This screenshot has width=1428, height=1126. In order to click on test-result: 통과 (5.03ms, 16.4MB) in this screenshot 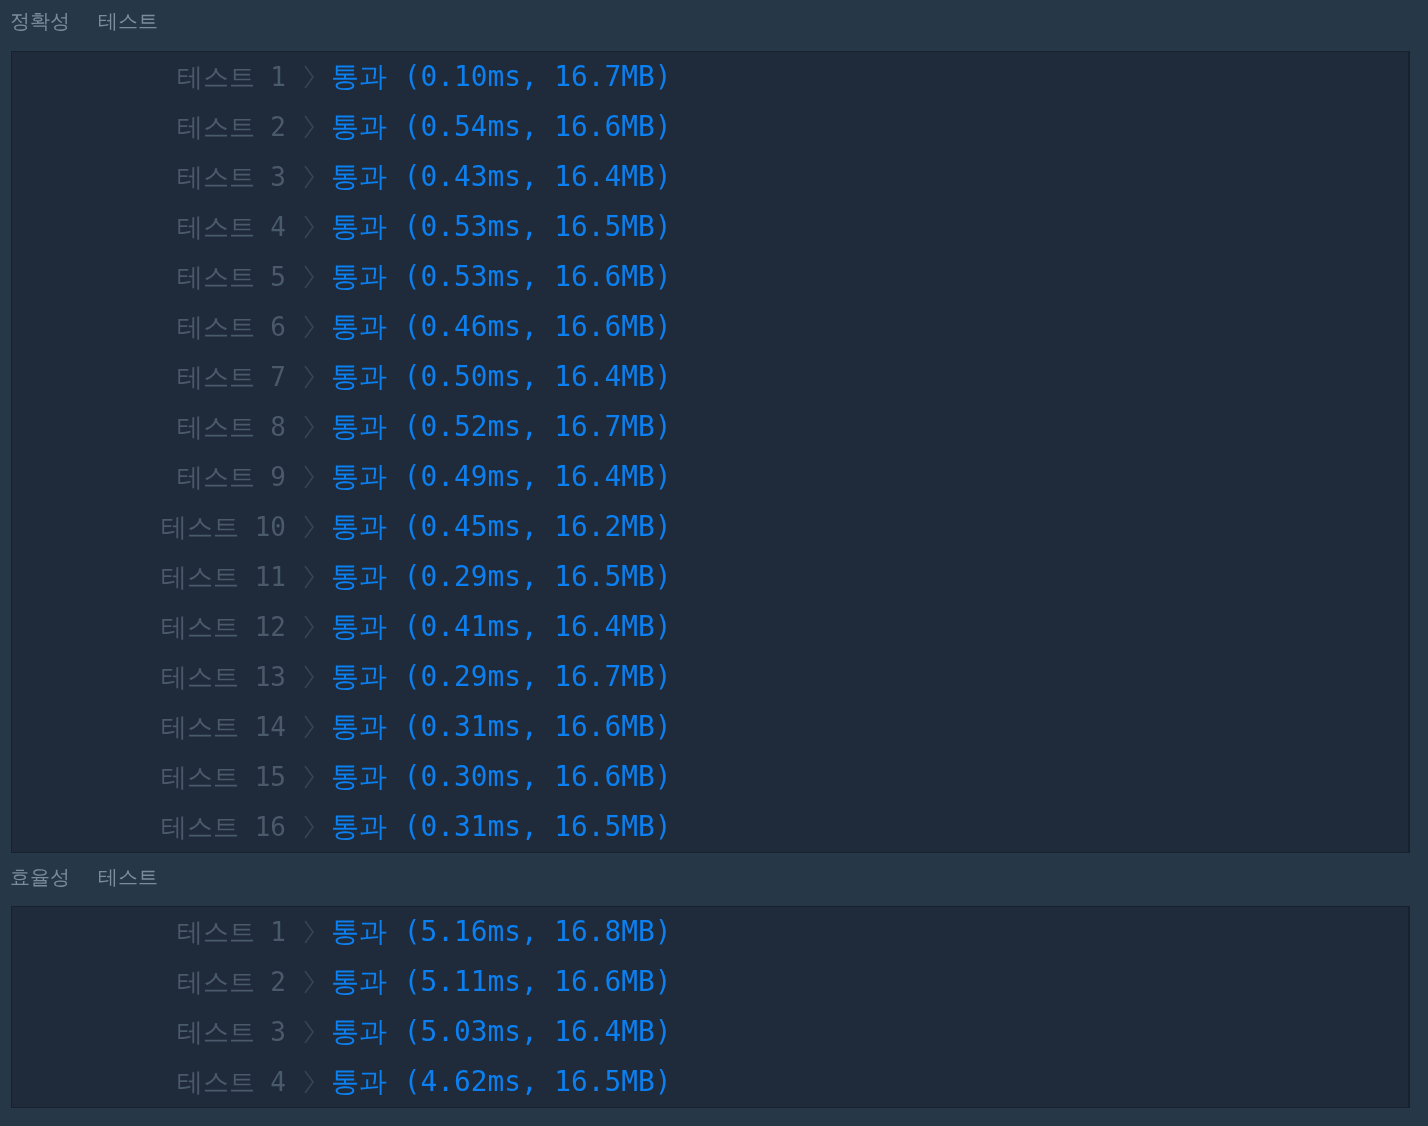, I will do `click(501, 1032)`.